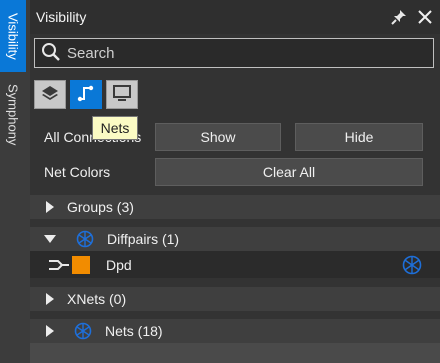 This screenshot has height=363, width=440. Describe the element at coordinates (81, 264) in the screenshot. I see `net-color-swatch` at that location.